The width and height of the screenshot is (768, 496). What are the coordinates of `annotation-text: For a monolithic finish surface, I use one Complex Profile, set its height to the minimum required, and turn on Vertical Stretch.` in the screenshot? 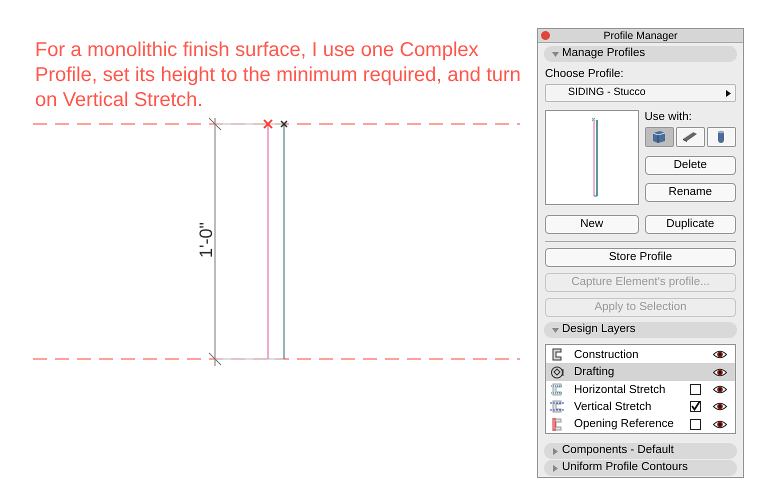 It's located at (278, 75).